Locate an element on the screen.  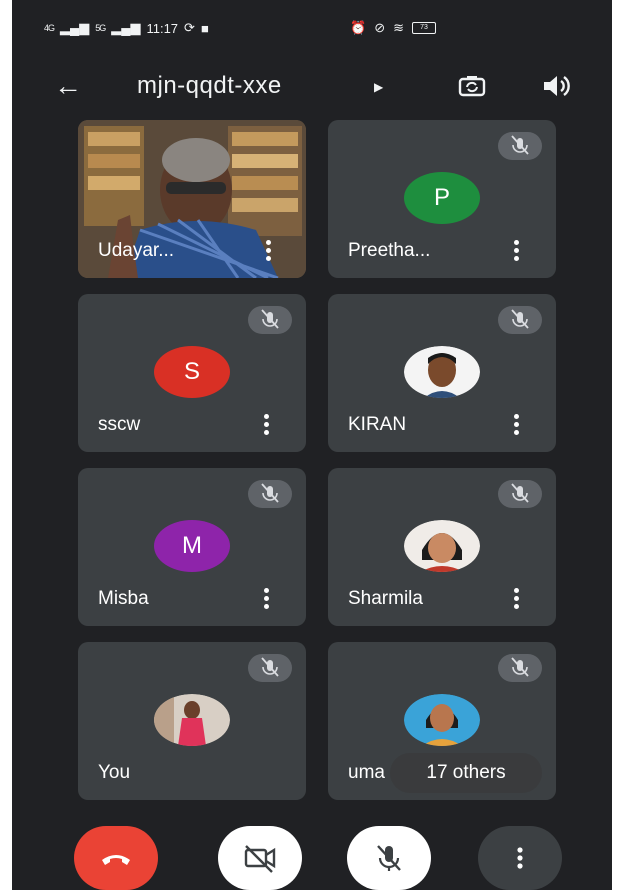
alarm-icon: ⏰ is located at coordinates (358, 27).